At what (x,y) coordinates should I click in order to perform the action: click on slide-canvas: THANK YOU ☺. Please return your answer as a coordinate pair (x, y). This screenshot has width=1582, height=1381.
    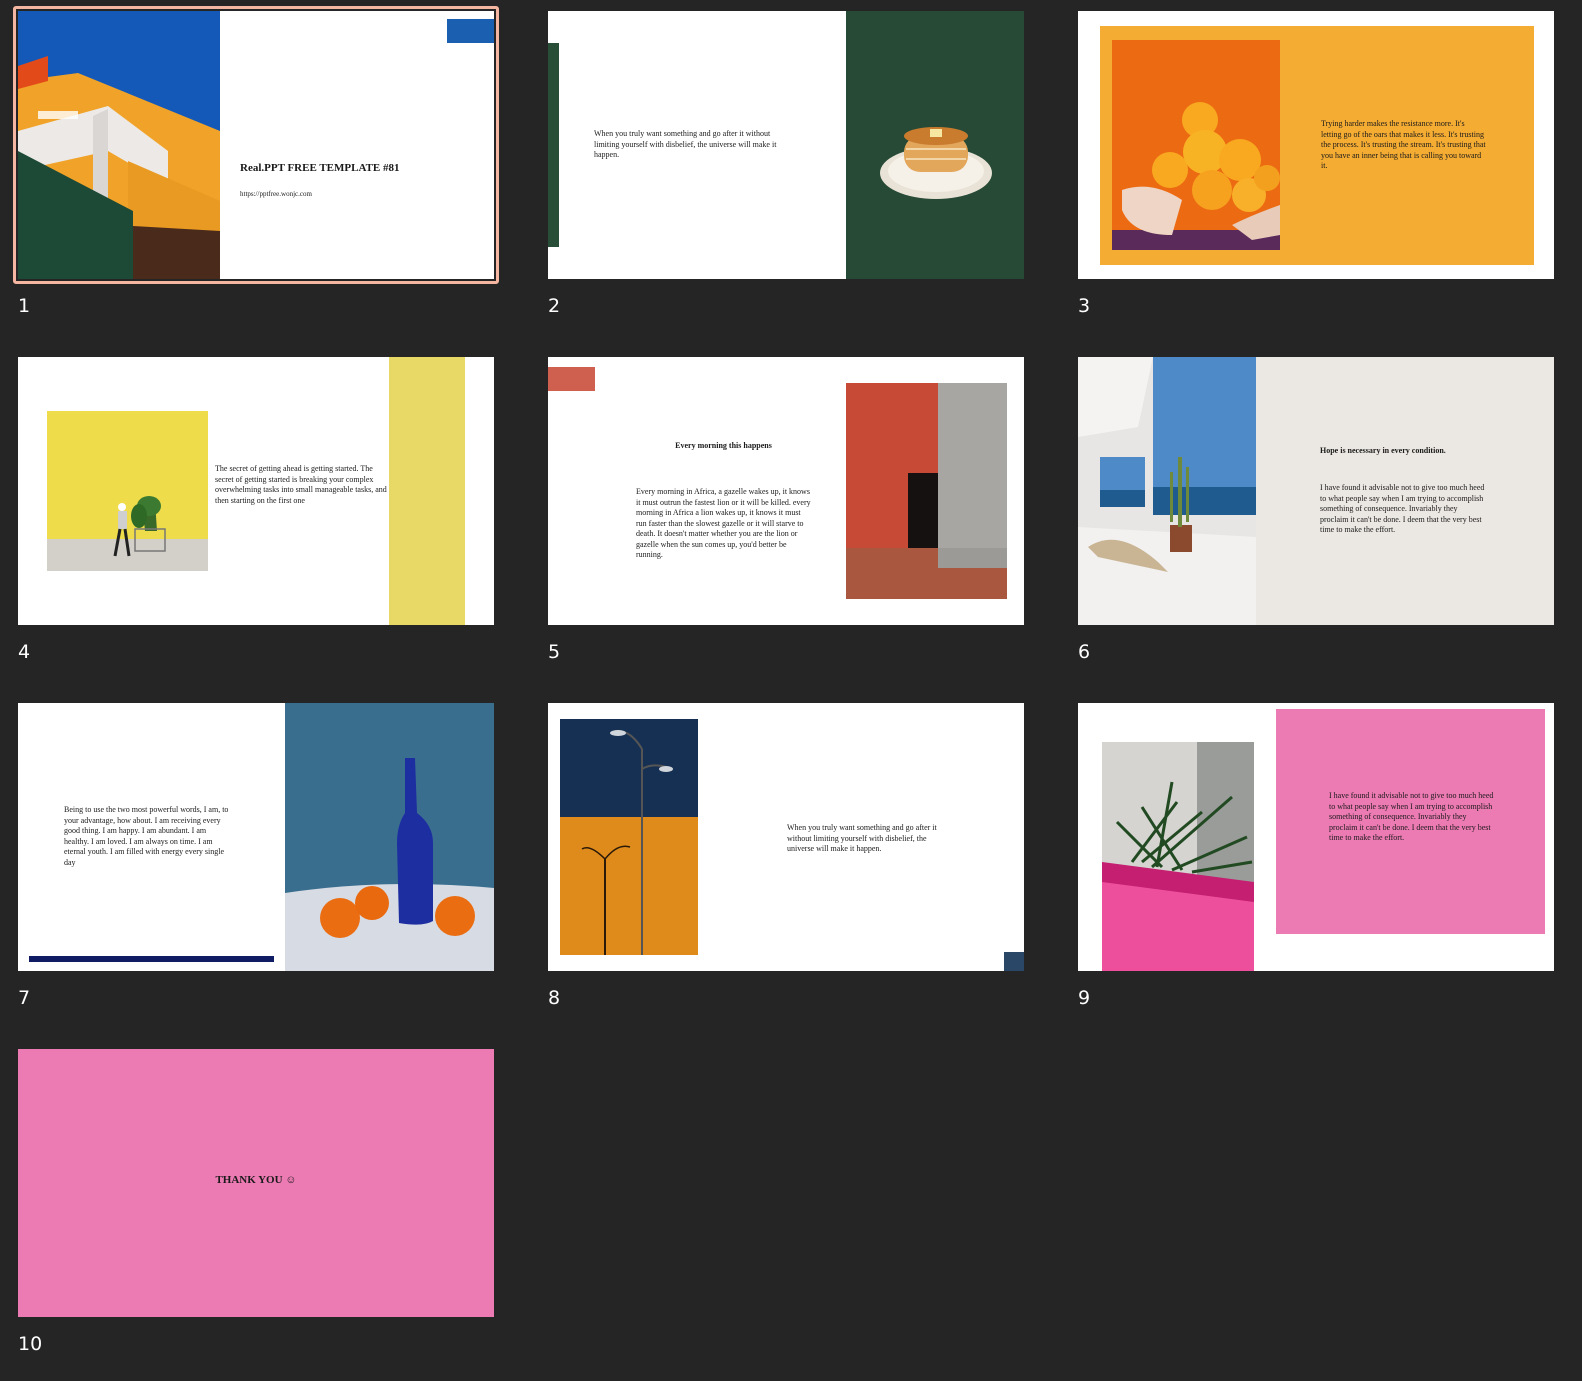
    Looking at the image, I should click on (256, 1183).